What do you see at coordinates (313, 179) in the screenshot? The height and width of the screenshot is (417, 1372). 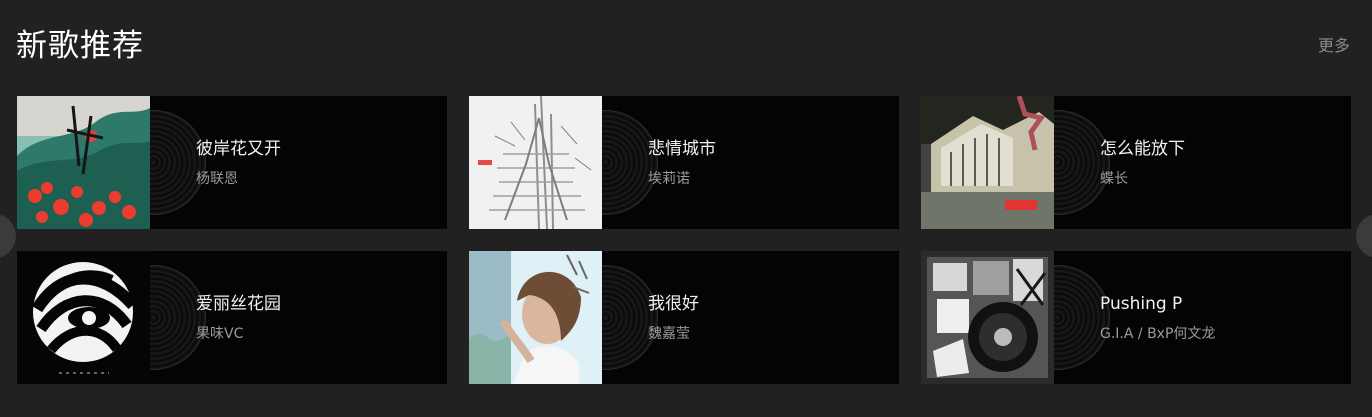 I see `artist-name: 杨联恩` at bounding box center [313, 179].